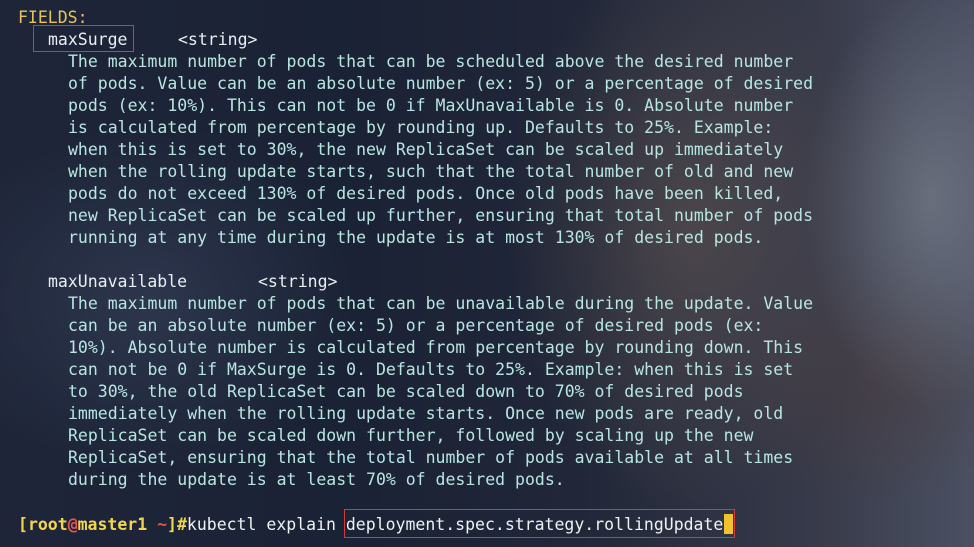  I want to click on command-text: kubectl explain, so click(266, 524).